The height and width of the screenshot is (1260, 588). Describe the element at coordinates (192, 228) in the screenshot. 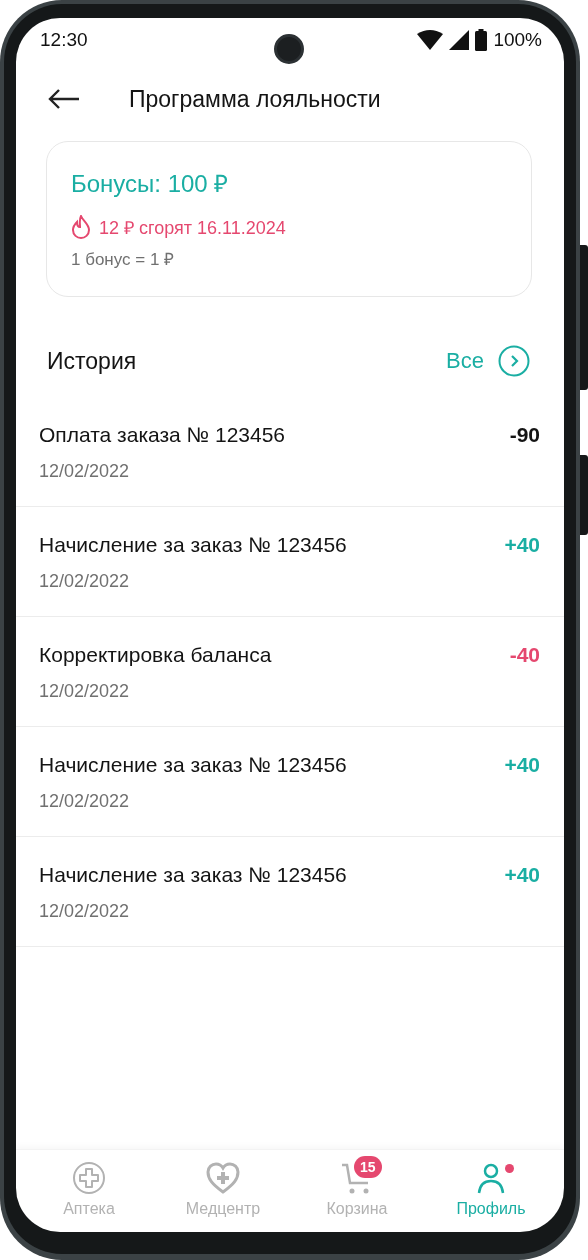

I see `expiring-bonuses: 12 ₽ сгорят 16.11.2024` at that location.